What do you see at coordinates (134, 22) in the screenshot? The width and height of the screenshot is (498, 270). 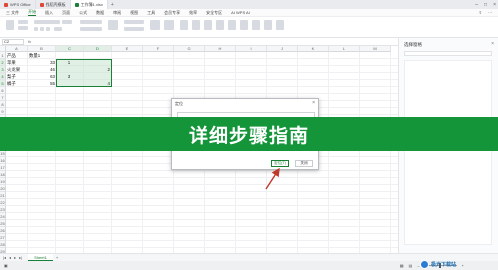 I see `number-format-select` at bounding box center [134, 22].